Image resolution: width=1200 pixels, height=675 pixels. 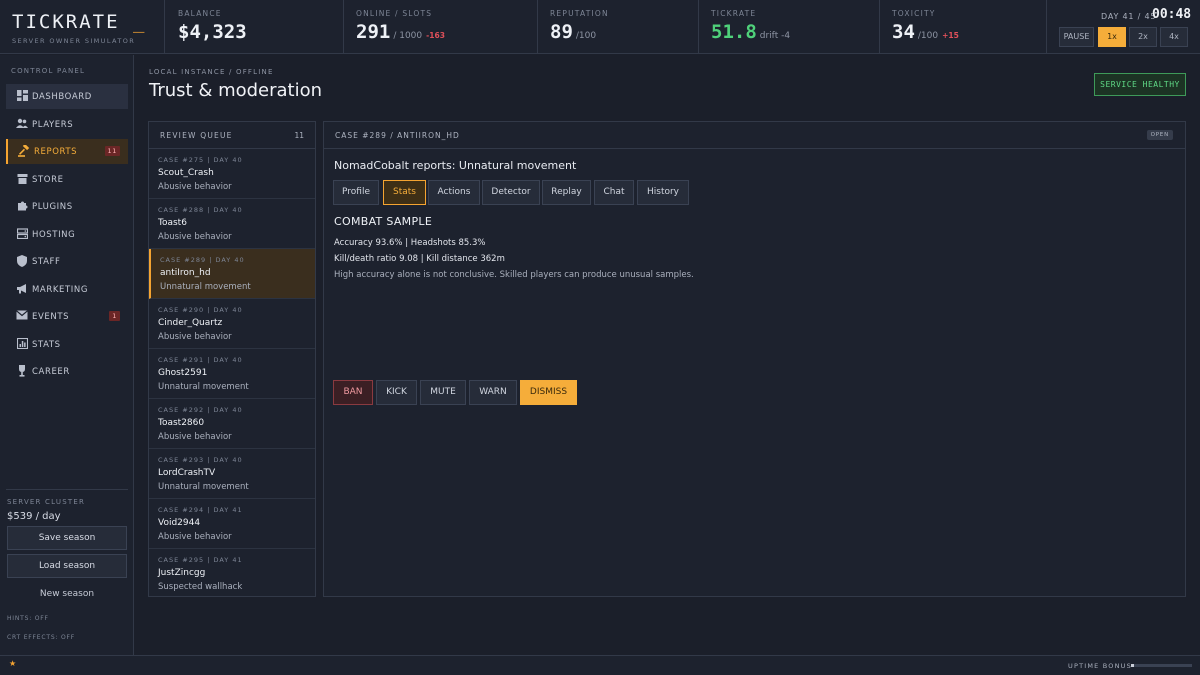 What do you see at coordinates (46, 345) in the screenshot?
I see `sidebar-item-label: STATS` at bounding box center [46, 345].